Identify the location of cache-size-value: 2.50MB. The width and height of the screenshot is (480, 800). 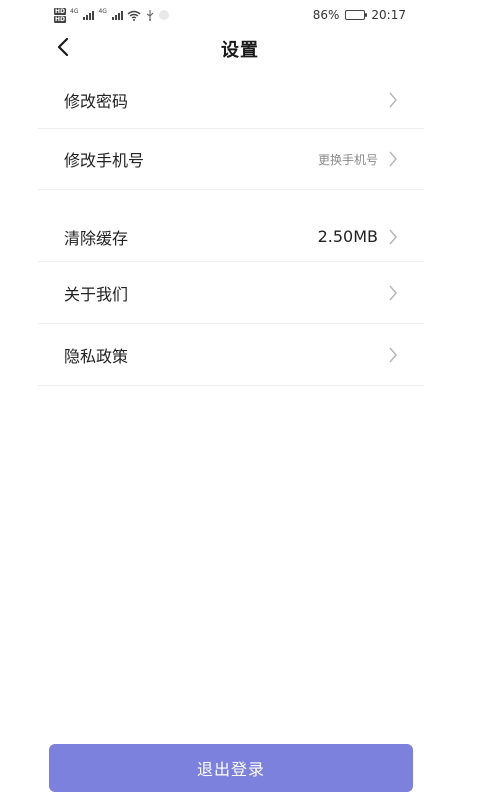
(347, 236).